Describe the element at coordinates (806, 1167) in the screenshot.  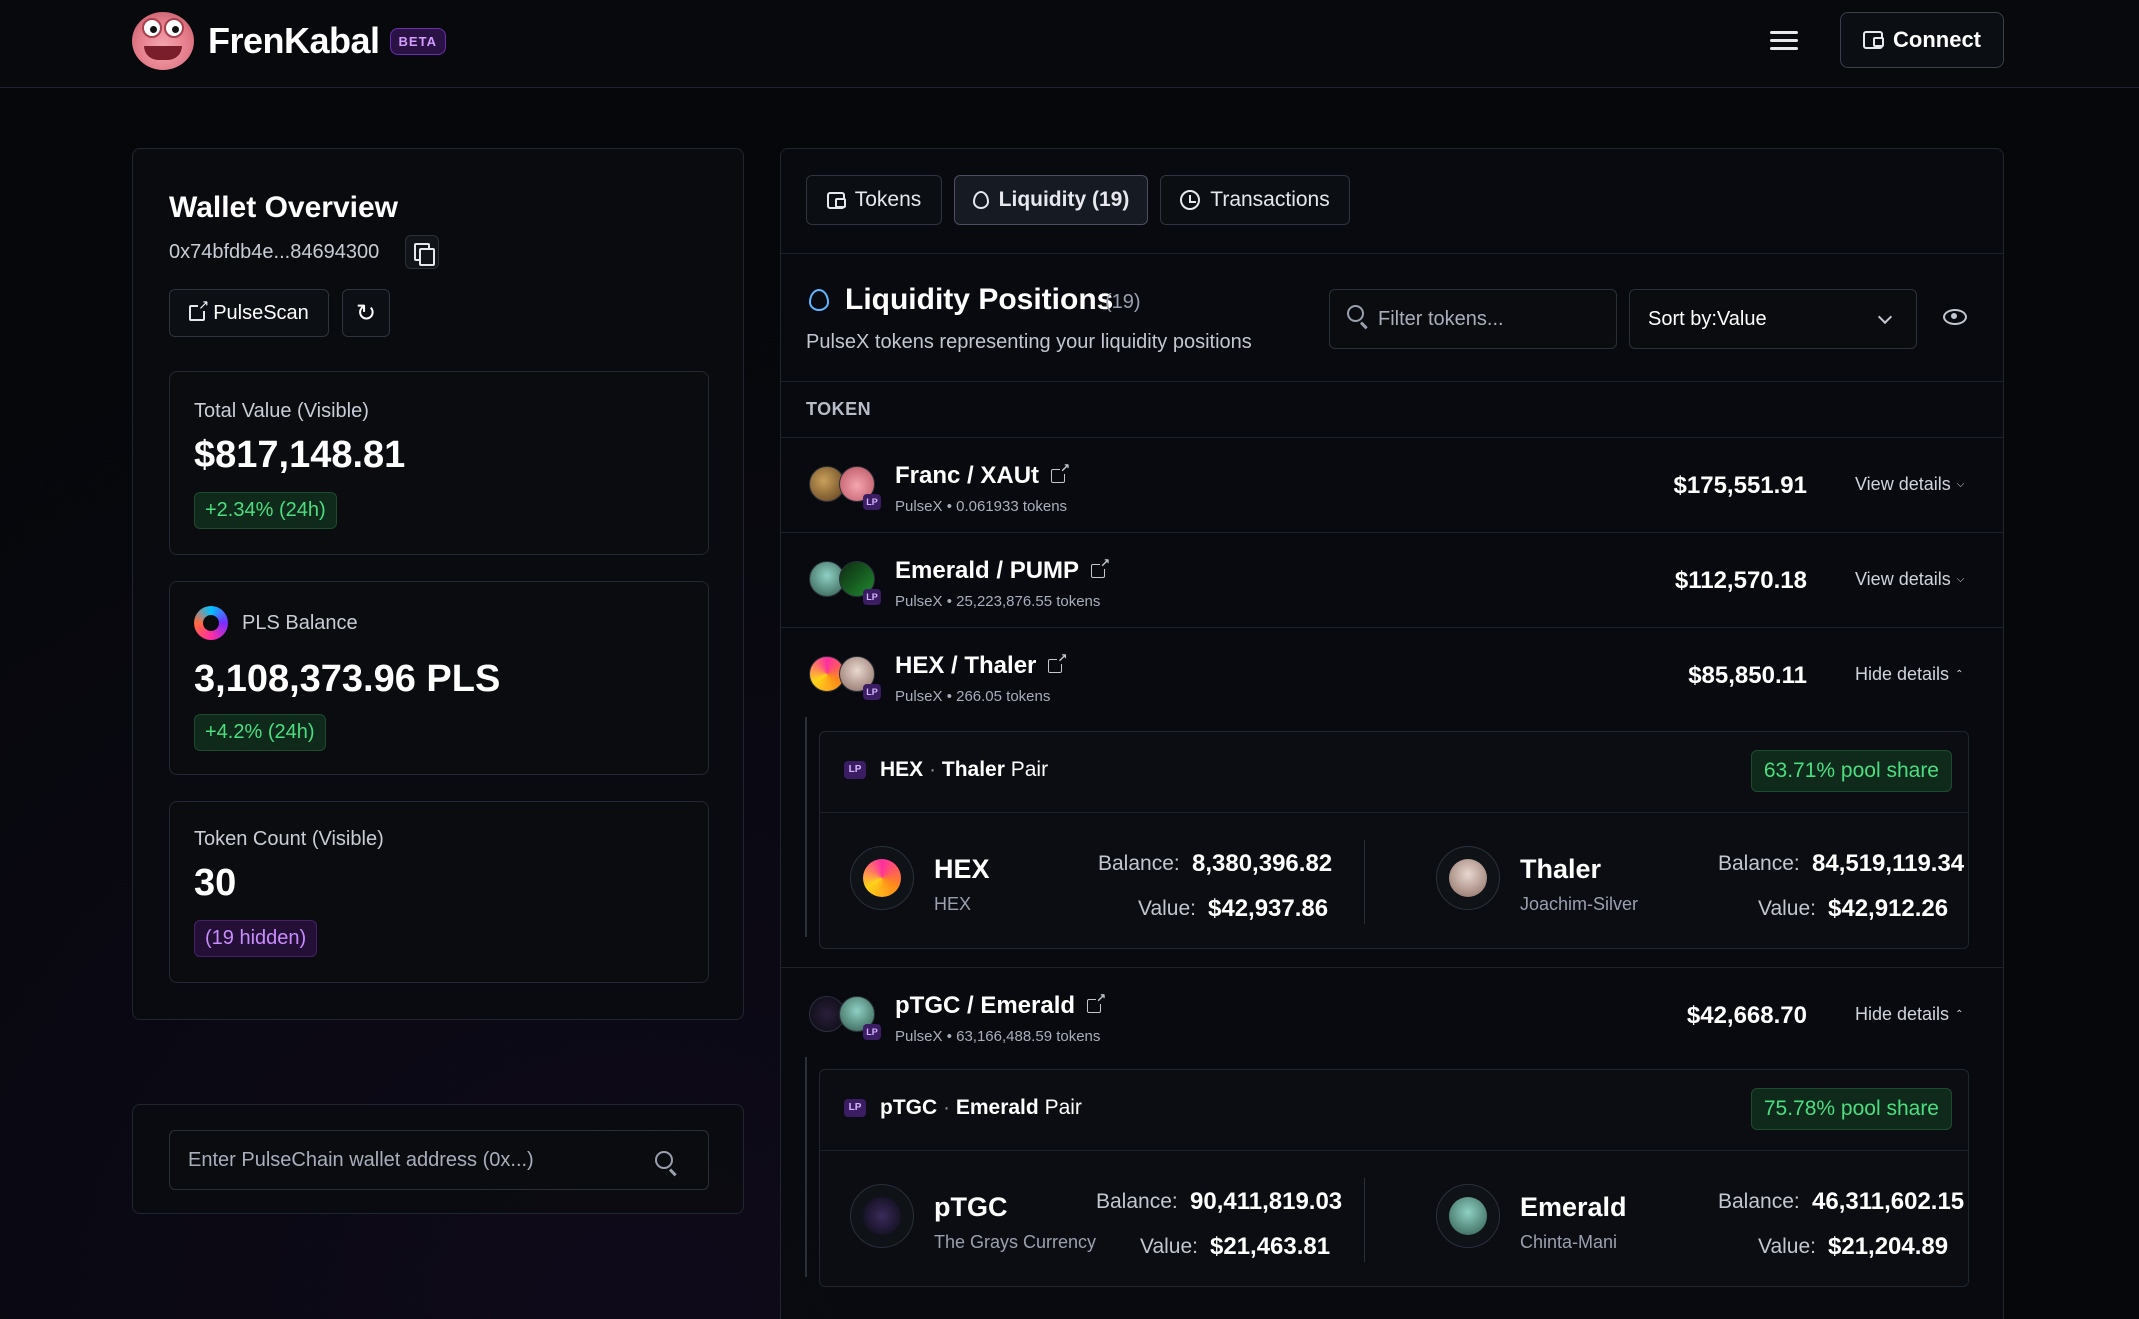
I see `detail-rail` at that location.